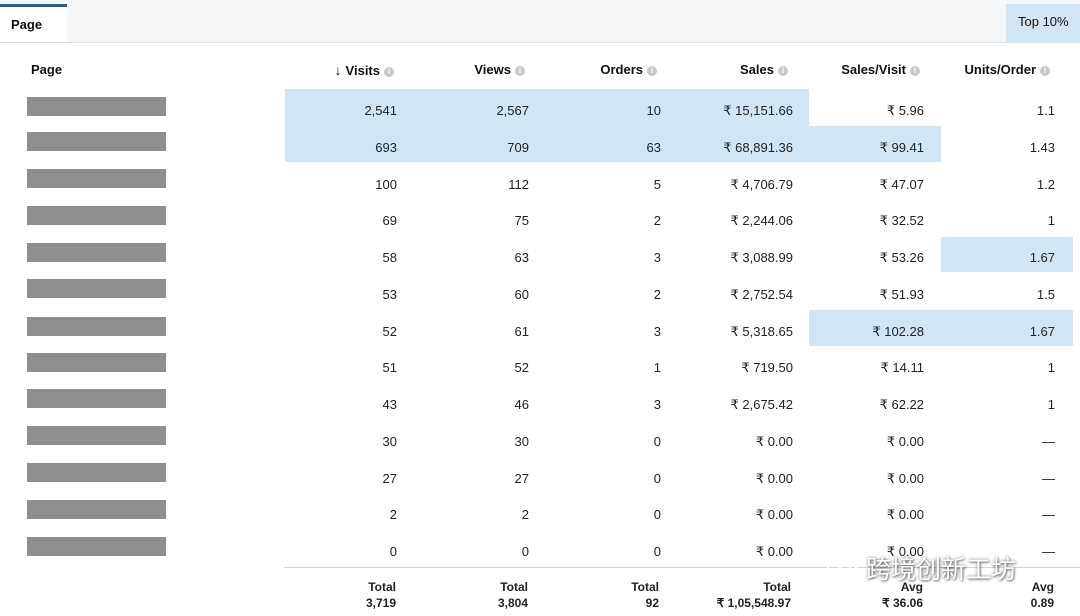 This screenshot has width=1080, height=616. What do you see at coordinates (540, 217) in the screenshot?
I see `table-row: 69 75 2 ₹ 2,244.06 ₹ 32.52 1` at bounding box center [540, 217].